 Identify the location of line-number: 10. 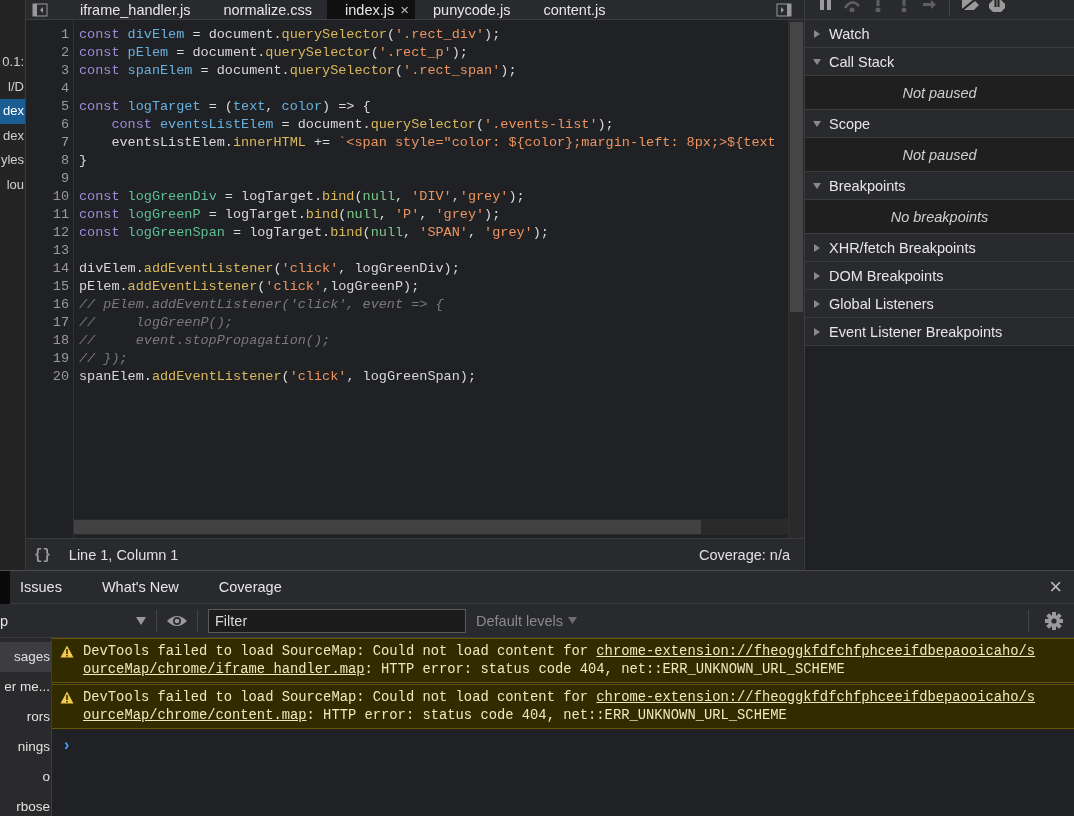
(60, 197).